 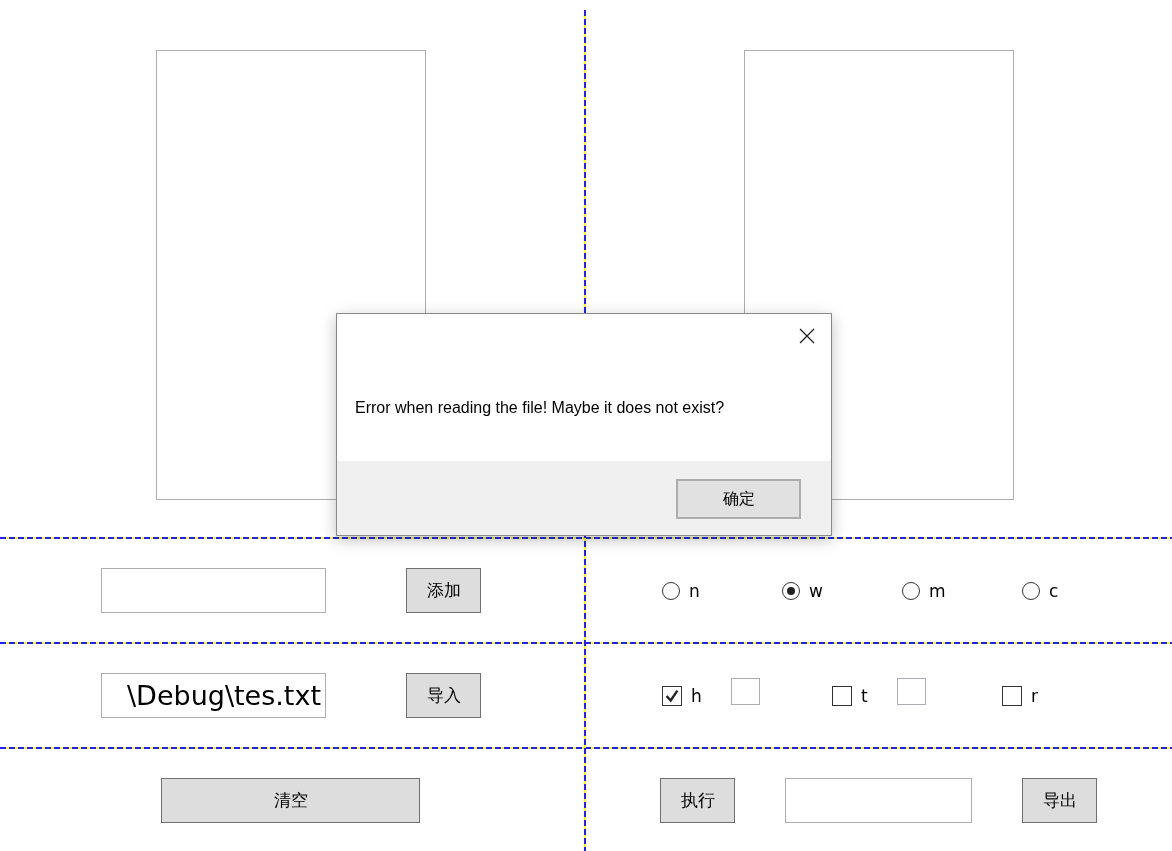 I want to click on add-button: 添加, so click(x=443, y=590).